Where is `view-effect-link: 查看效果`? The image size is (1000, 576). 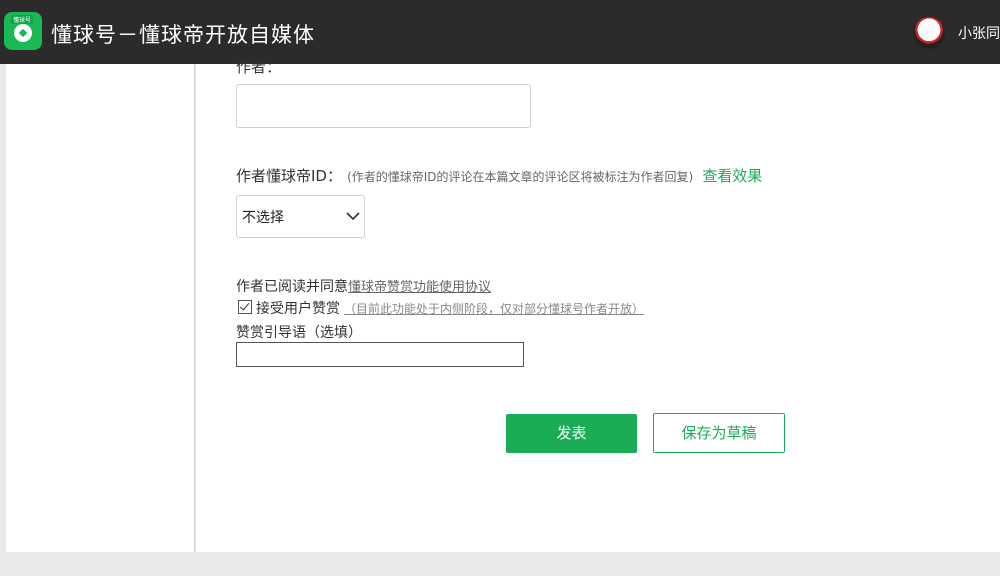
view-effect-link: 查看效果 is located at coordinates (732, 176).